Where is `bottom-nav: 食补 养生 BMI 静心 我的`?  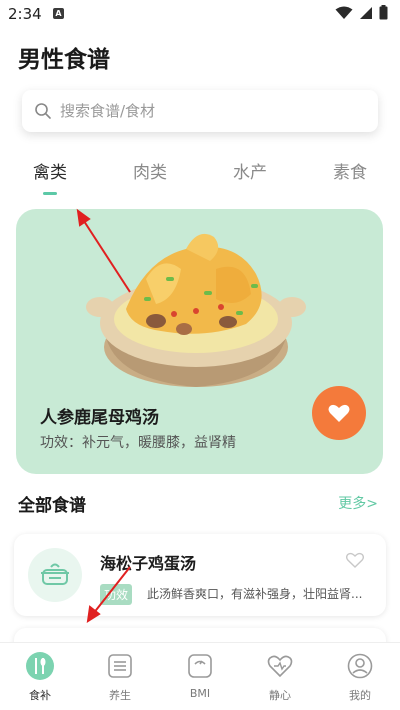 bottom-nav: 食补 养生 BMI 静心 我的 is located at coordinates (200, 676).